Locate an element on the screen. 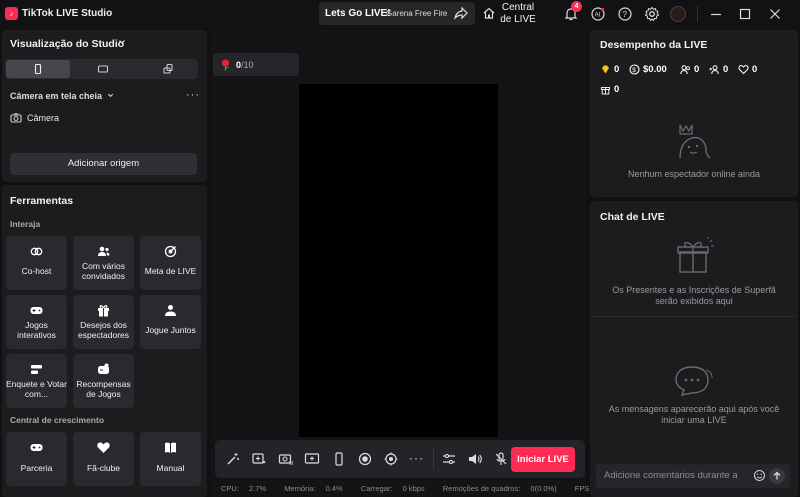 This screenshot has height=497, width=800. game-rewards-tile: Recompensas de Jogos is located at coordinates (103, 381).